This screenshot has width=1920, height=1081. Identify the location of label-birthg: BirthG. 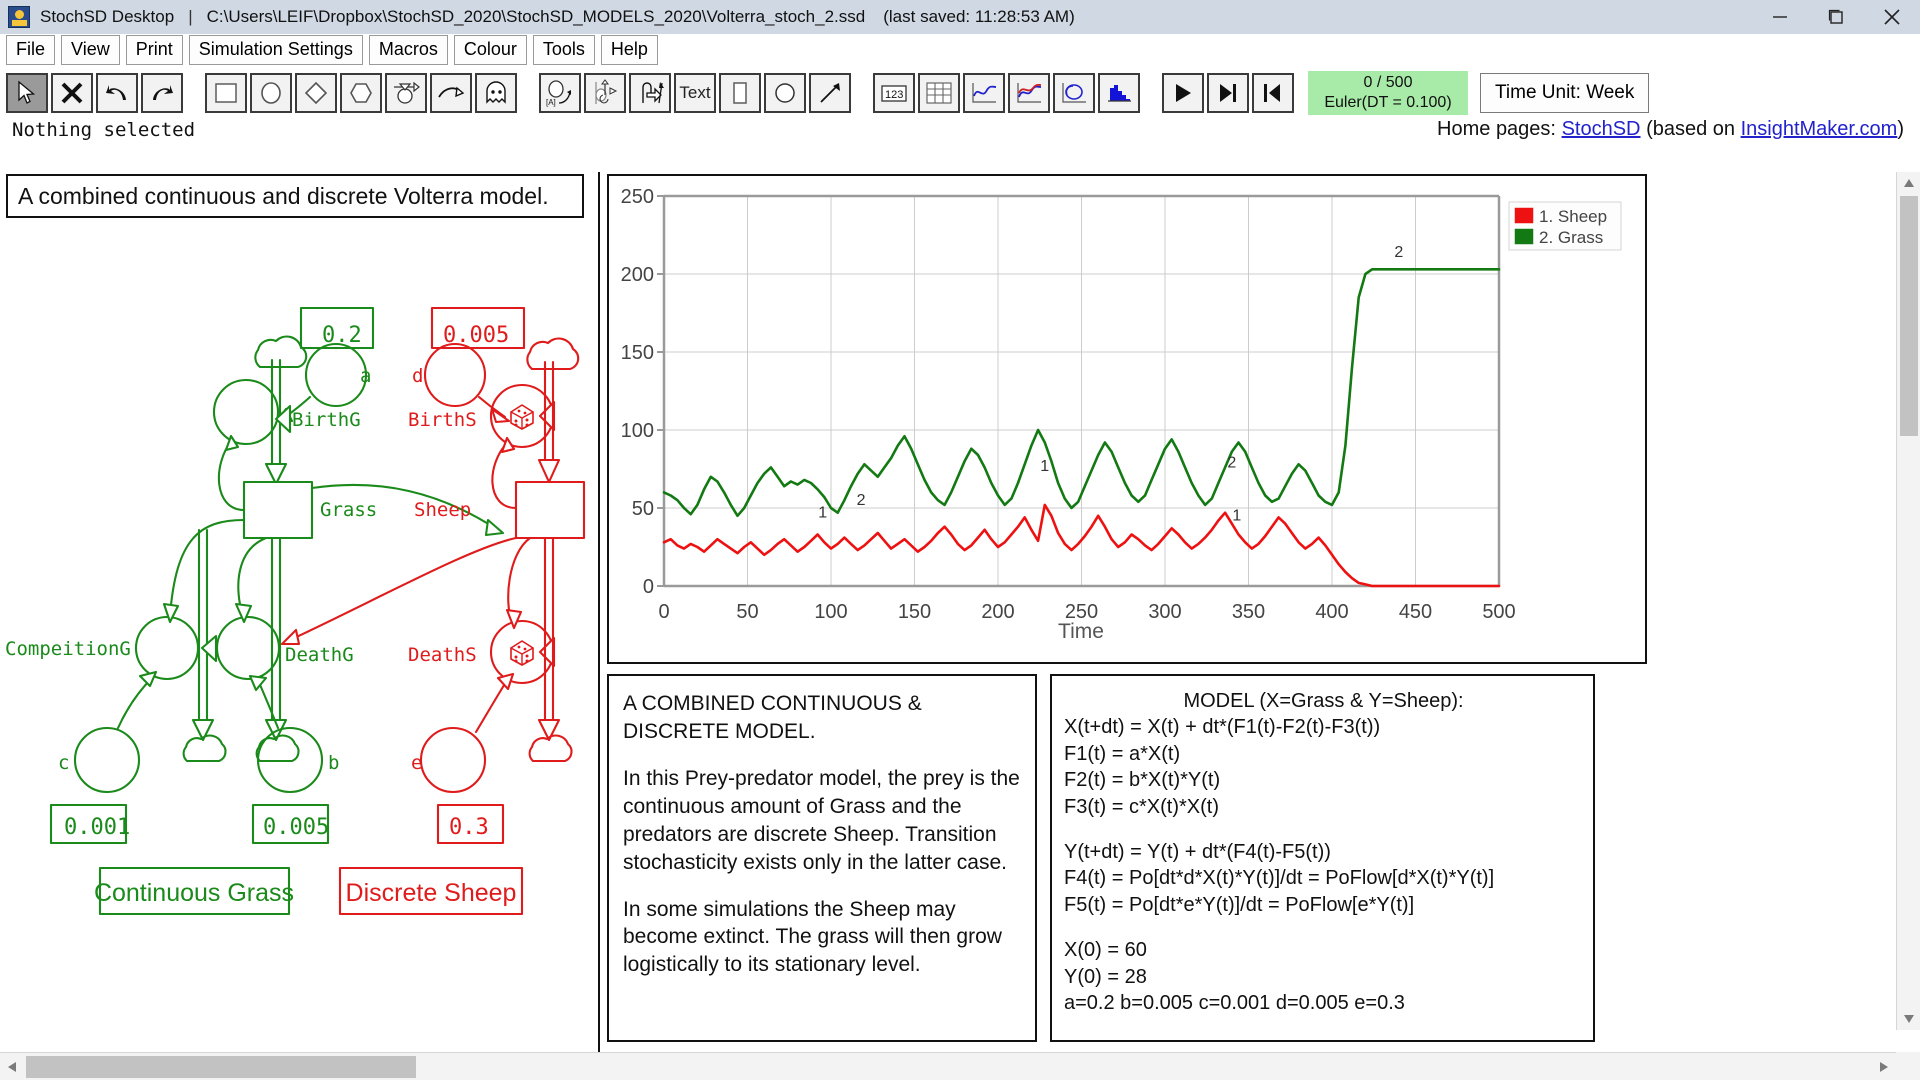
(326, 420).